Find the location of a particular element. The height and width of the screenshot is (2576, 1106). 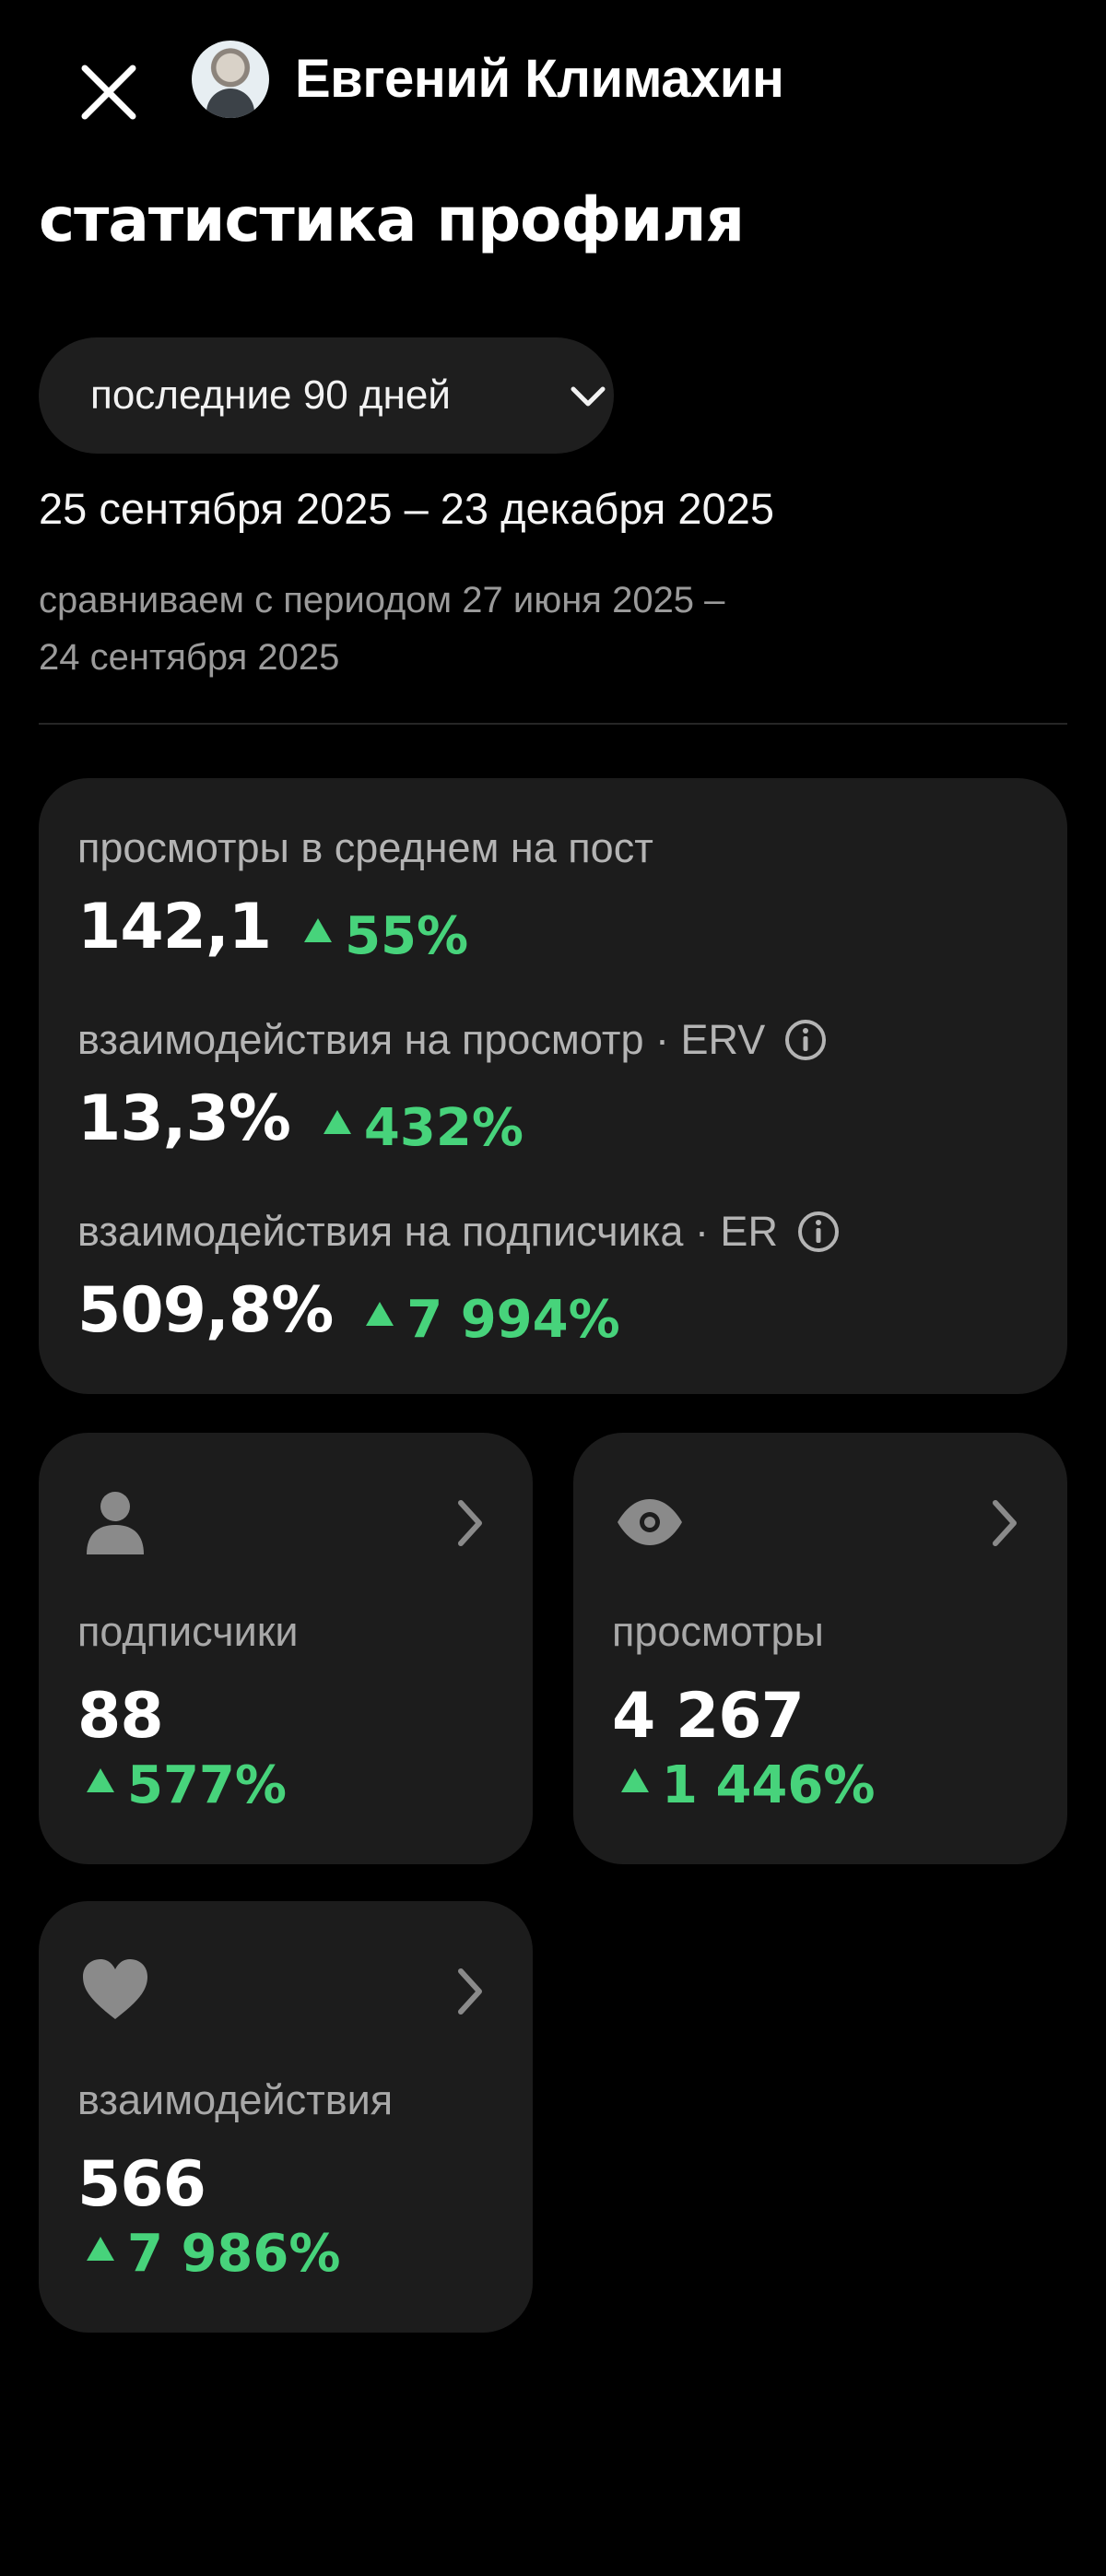

close-icon is located at coordinates (108, 92).